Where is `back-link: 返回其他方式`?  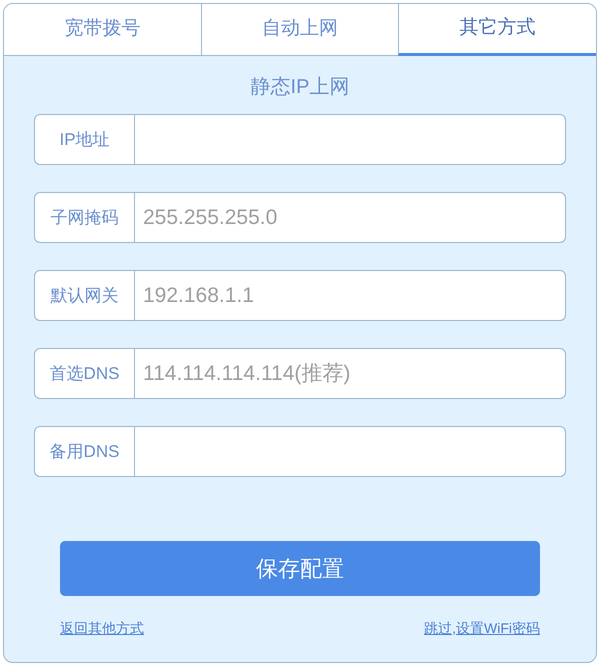 back-link: 返回其他方式 is located at coordinates (102, 628).